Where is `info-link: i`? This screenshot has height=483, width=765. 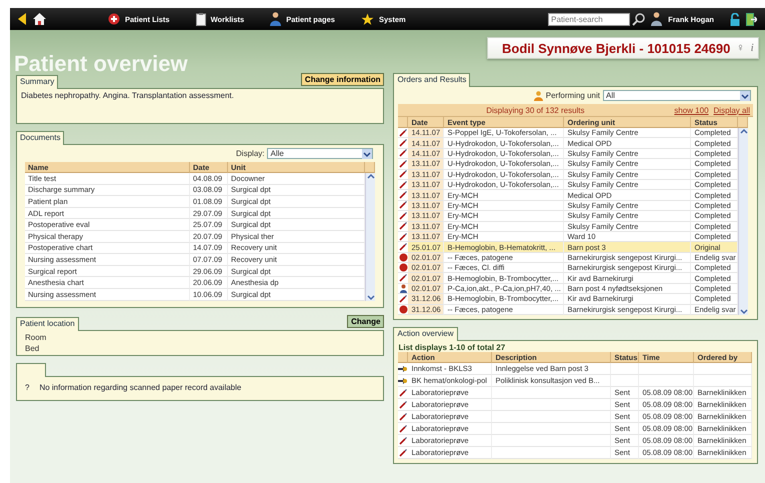
info-link: i is located at coordinates (752, 48).